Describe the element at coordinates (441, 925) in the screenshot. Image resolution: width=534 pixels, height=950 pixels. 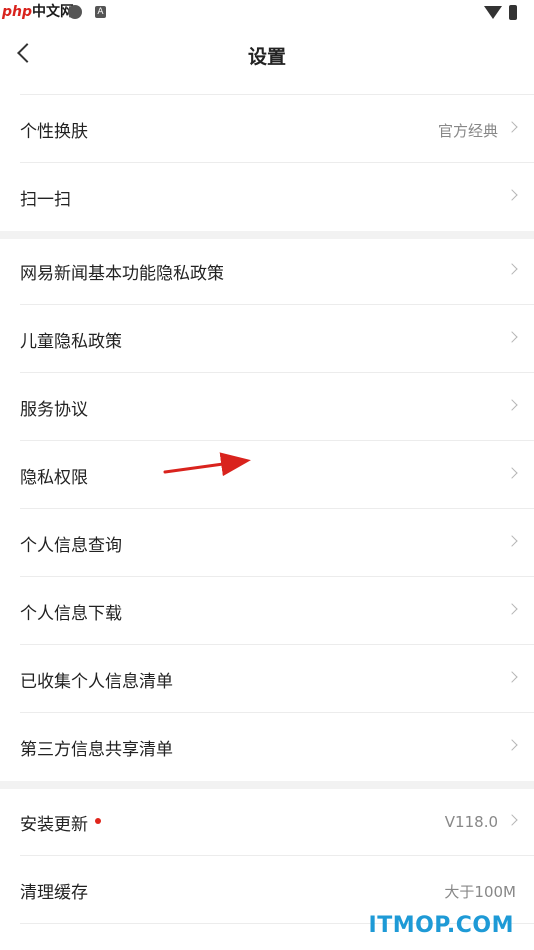
I see `itmop-watermark: ITMOP.COM` at that location.